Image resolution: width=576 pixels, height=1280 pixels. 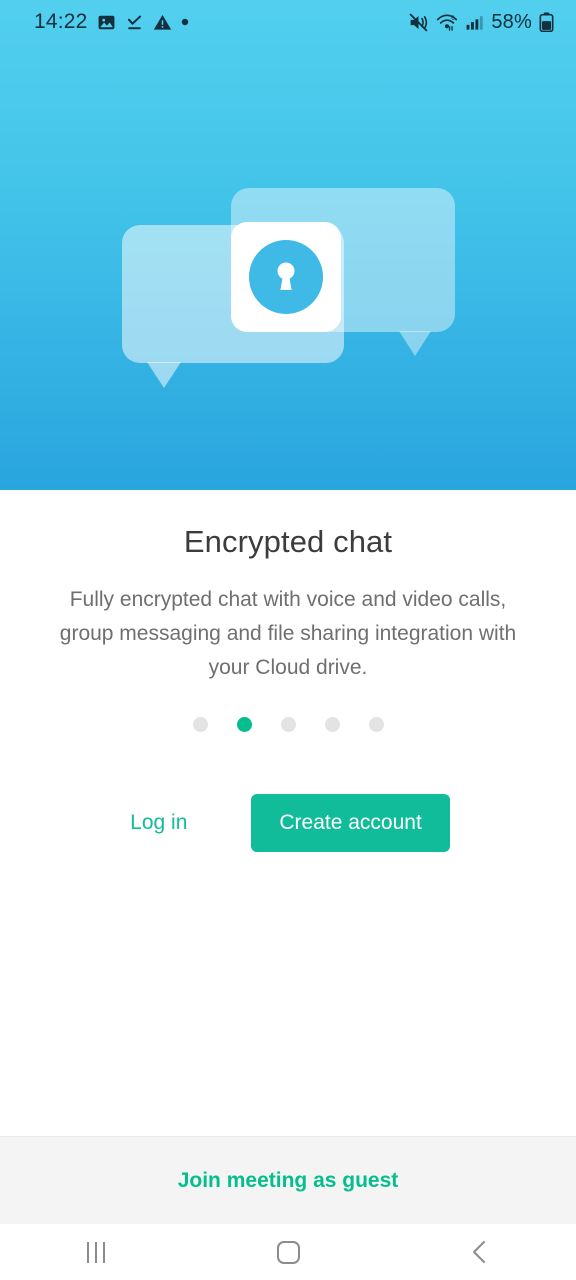 I want to click on chat-bubble-left-tail, so click(x=164, y=375).